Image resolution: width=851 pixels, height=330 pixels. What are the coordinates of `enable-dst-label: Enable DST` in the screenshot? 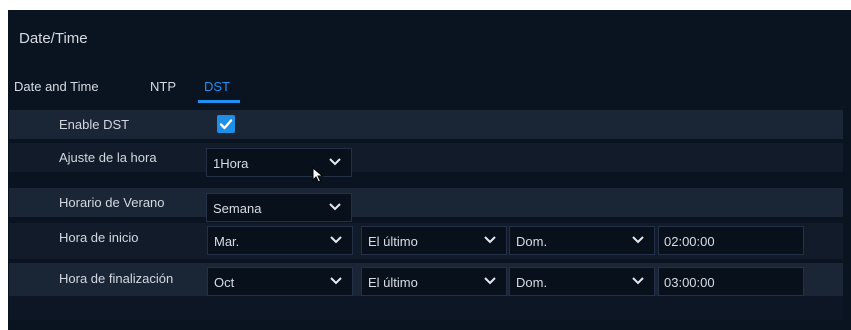 It's located at (94, 124).